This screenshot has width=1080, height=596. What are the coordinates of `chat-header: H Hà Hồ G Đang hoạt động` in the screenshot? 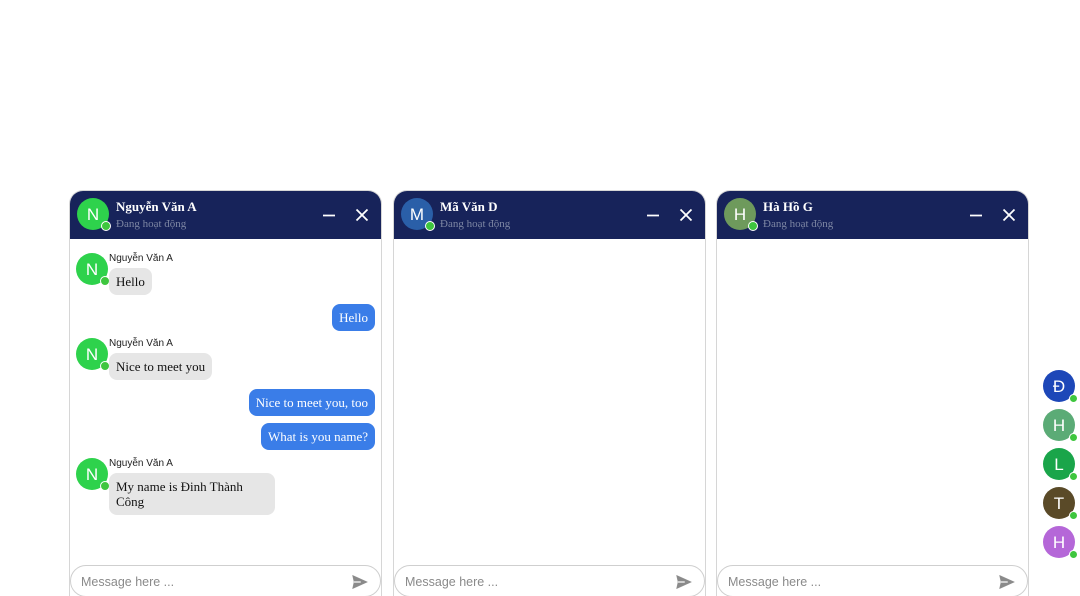 It's located at (872, 215).